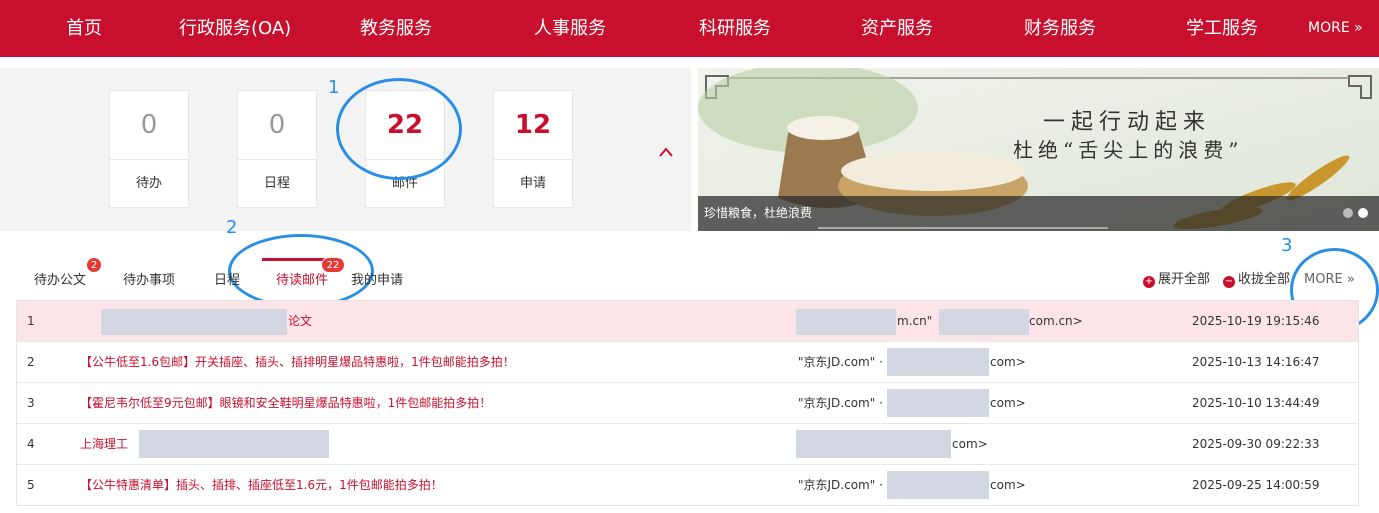  I want to click on tab-schedule: 日程, so click(227, 281).